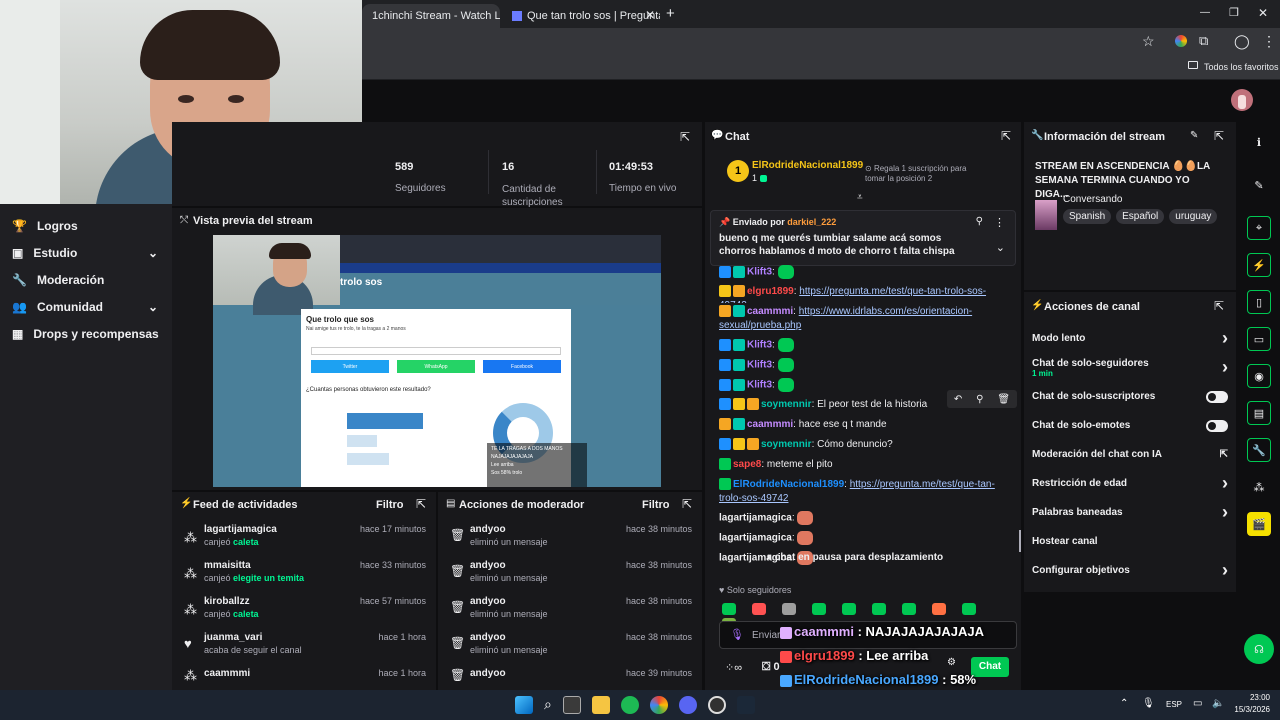 Image resolution: width=1280 pixels, height=720 pixels. Describe the element at coordinates (1130, 512) in the screenshot. I see `channel-action-7: Palabras baneadas ›` at that location.